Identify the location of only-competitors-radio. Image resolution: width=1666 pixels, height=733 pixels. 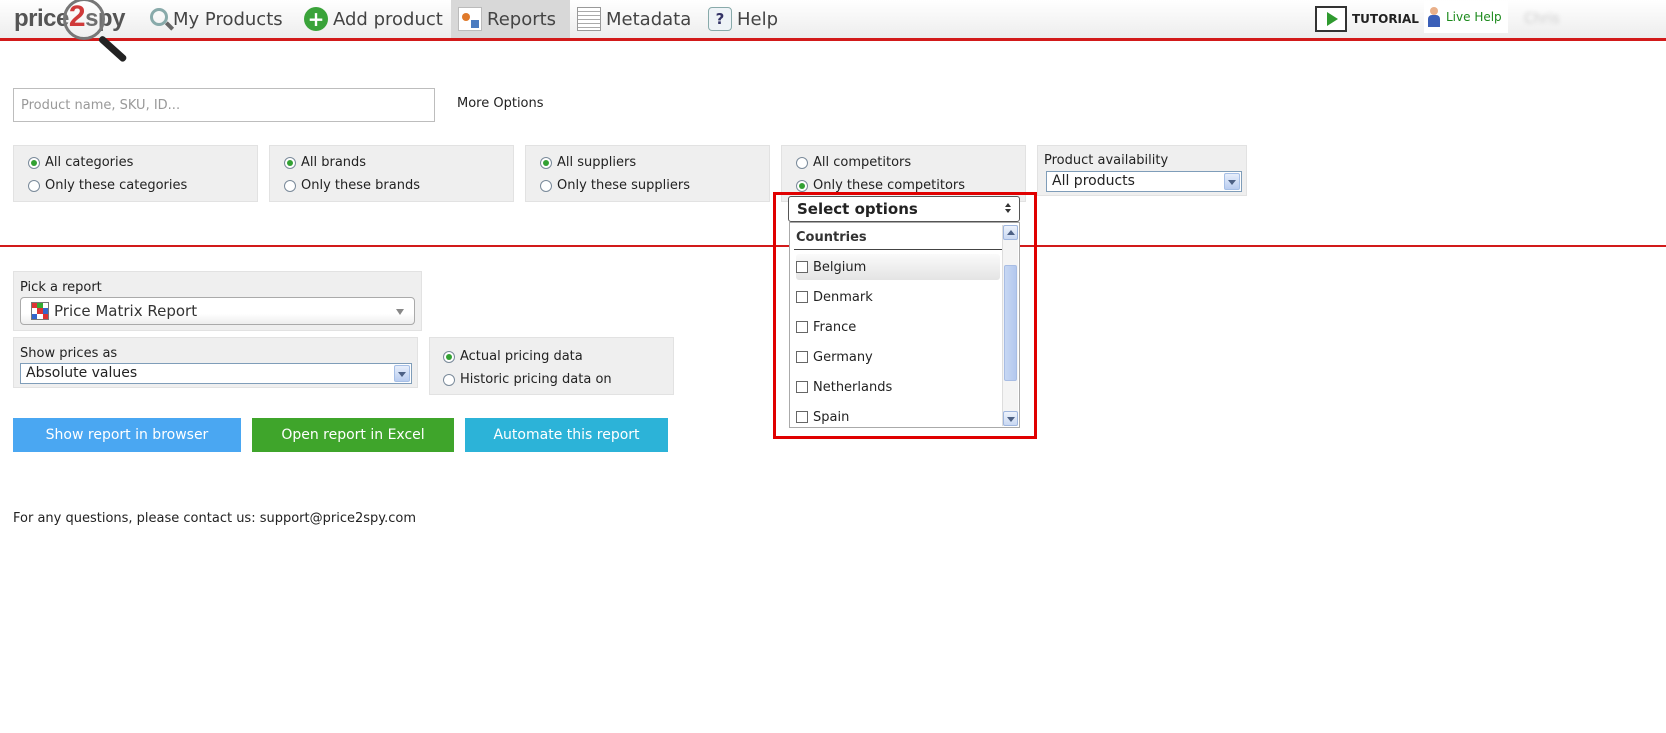
(802, 185).